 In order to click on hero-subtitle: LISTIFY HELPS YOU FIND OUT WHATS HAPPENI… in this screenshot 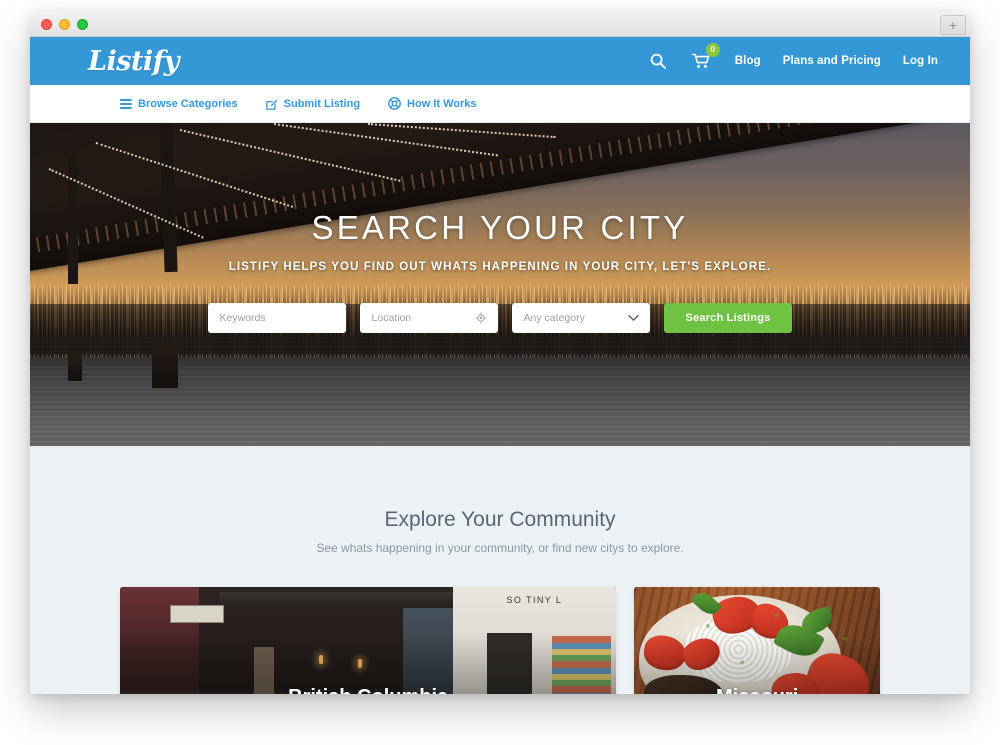, I will do `click(500, 267)`.